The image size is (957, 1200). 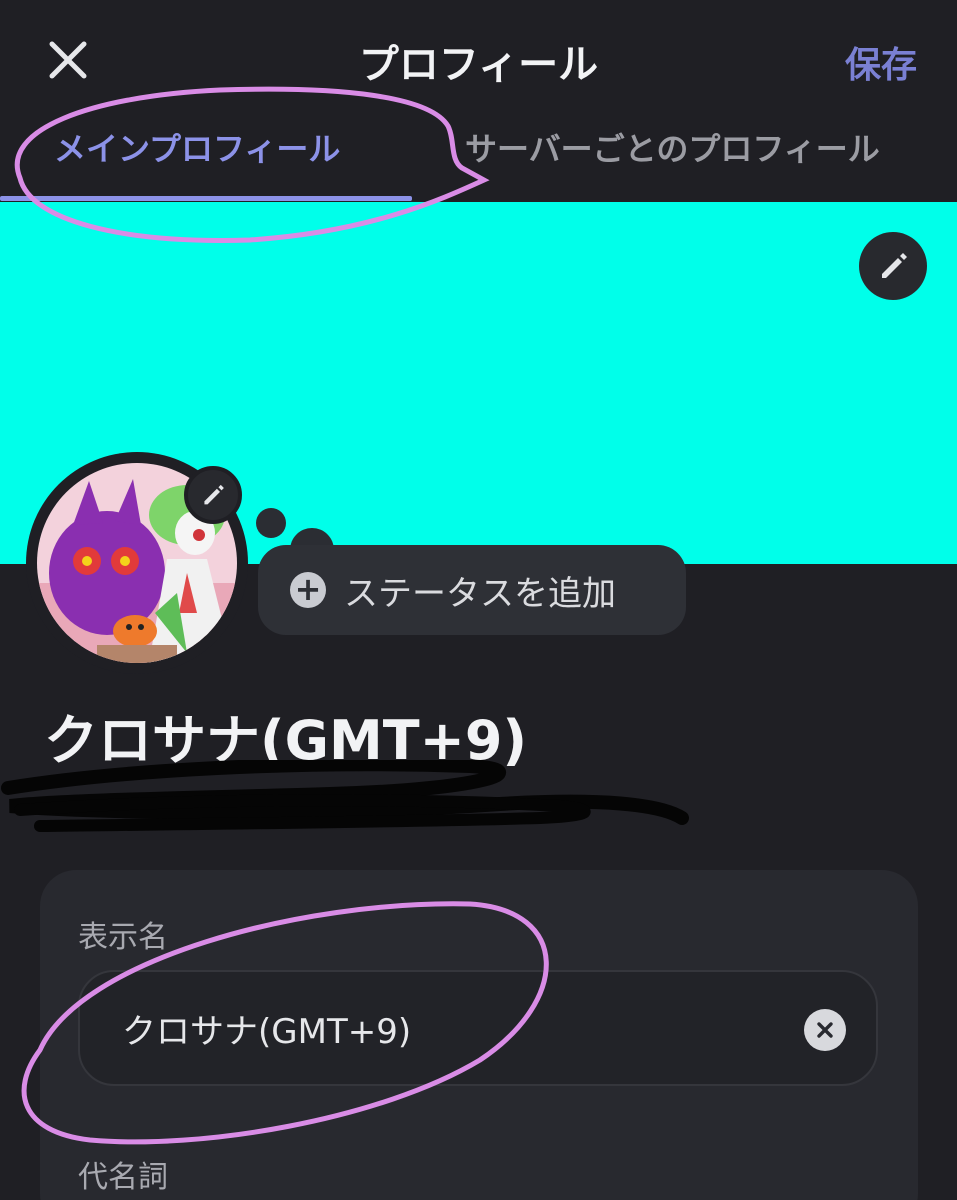 I want to click on profile-tabs: メインプロフィール サーバーごとのプロフィール, so click(x=478, y=156).